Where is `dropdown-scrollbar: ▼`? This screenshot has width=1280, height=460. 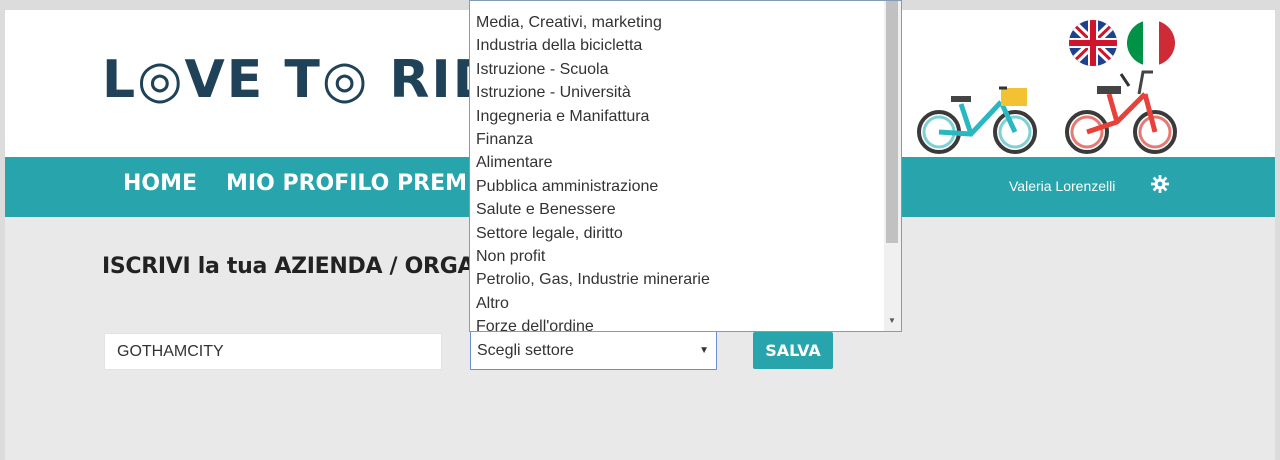 dropdown-scrollbar: ▼ is located at coordinates (892, 166).